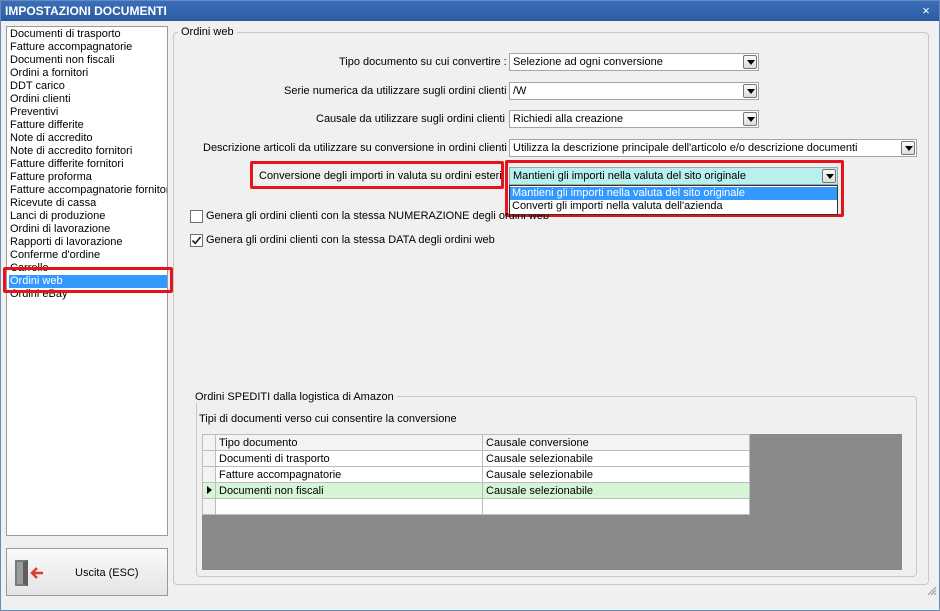 The height and width of the screenshot is (611, 940). I want to click on ordini-web-group-title: Ordini web, so click(207, 32).